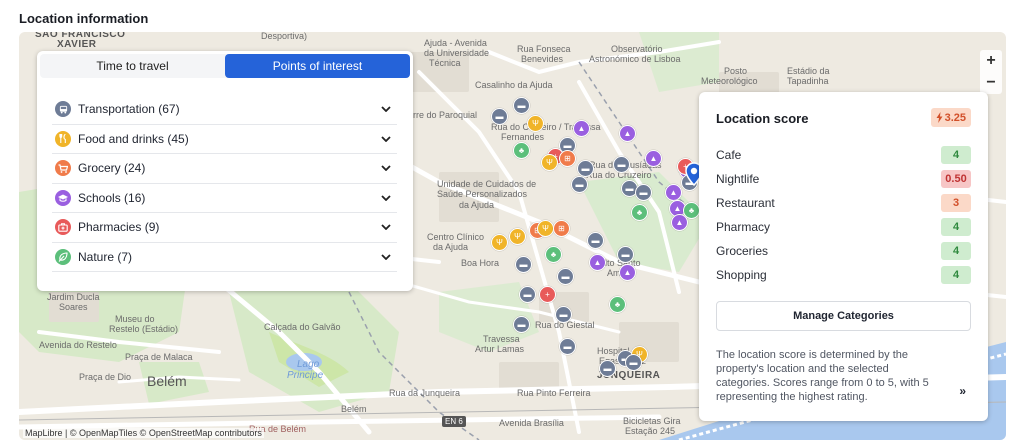  I want to click on category-row-schools: Schools (16), so click(224, 198).